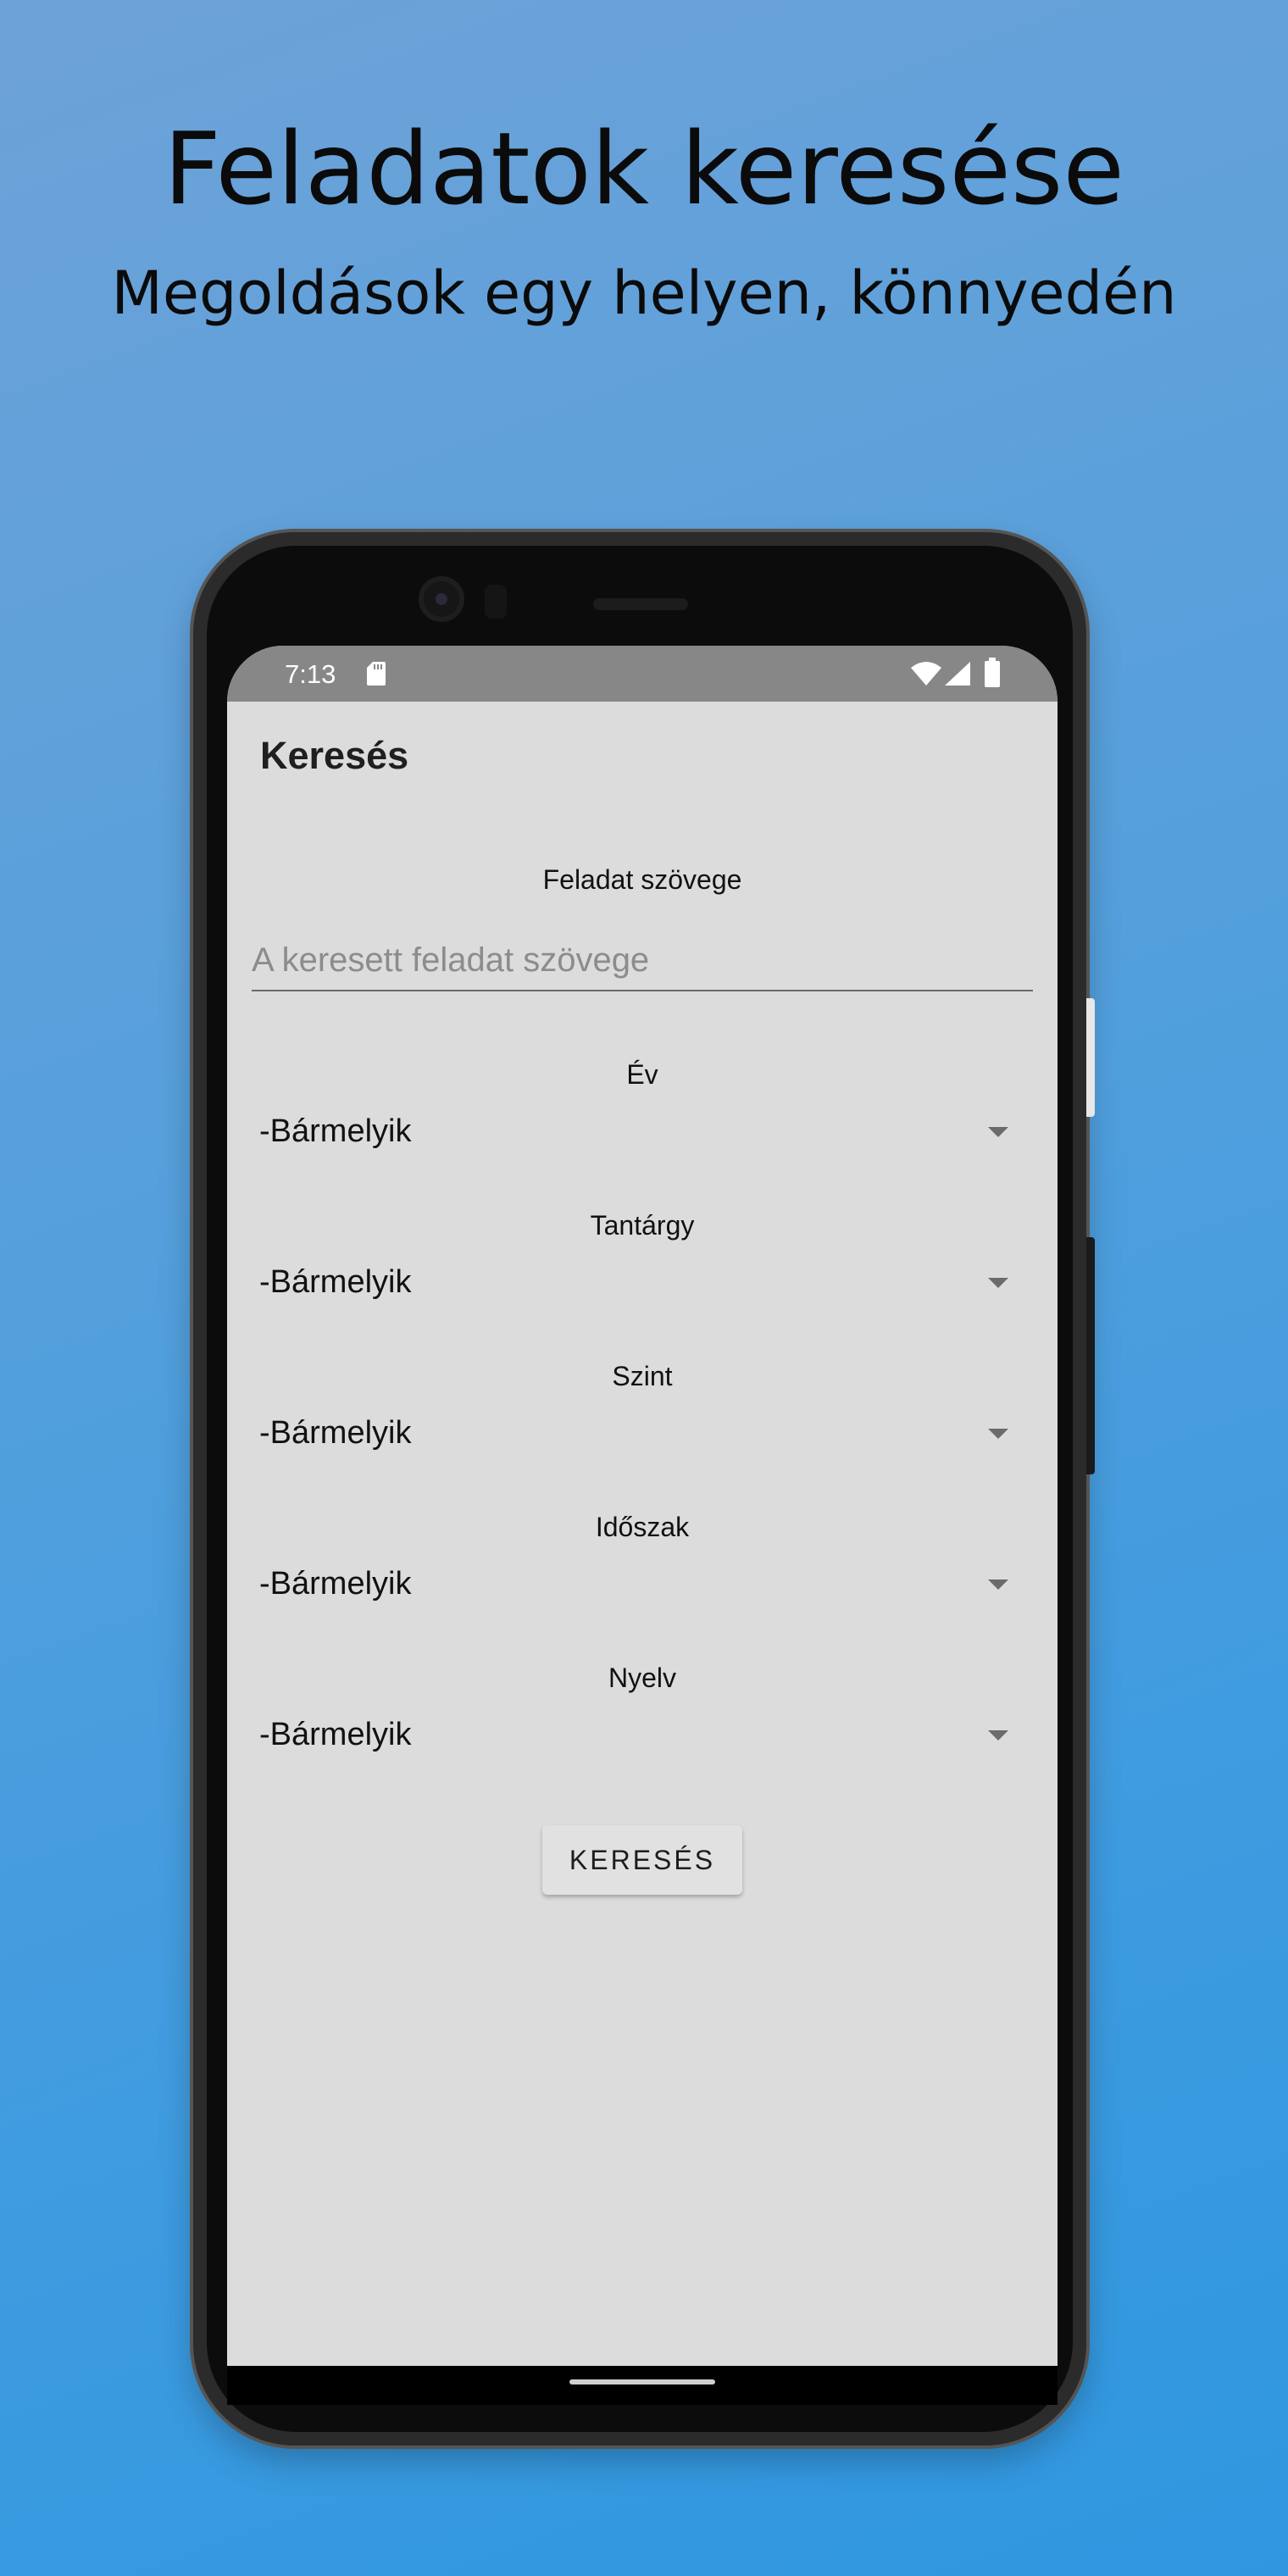 The image size is (1288, 2576). I want to click on proximity-sensor, so click(496, 602).